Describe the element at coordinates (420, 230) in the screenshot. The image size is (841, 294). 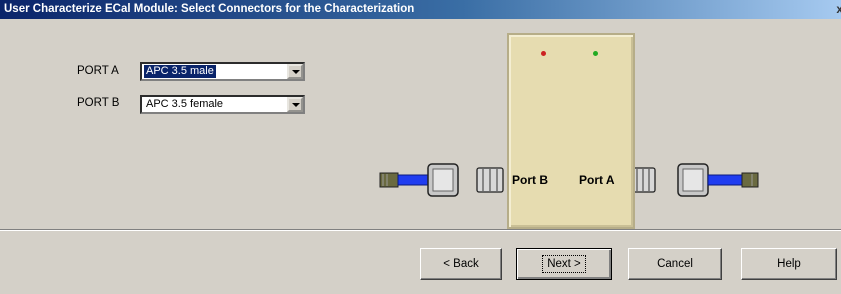
I see `separator` at that location.